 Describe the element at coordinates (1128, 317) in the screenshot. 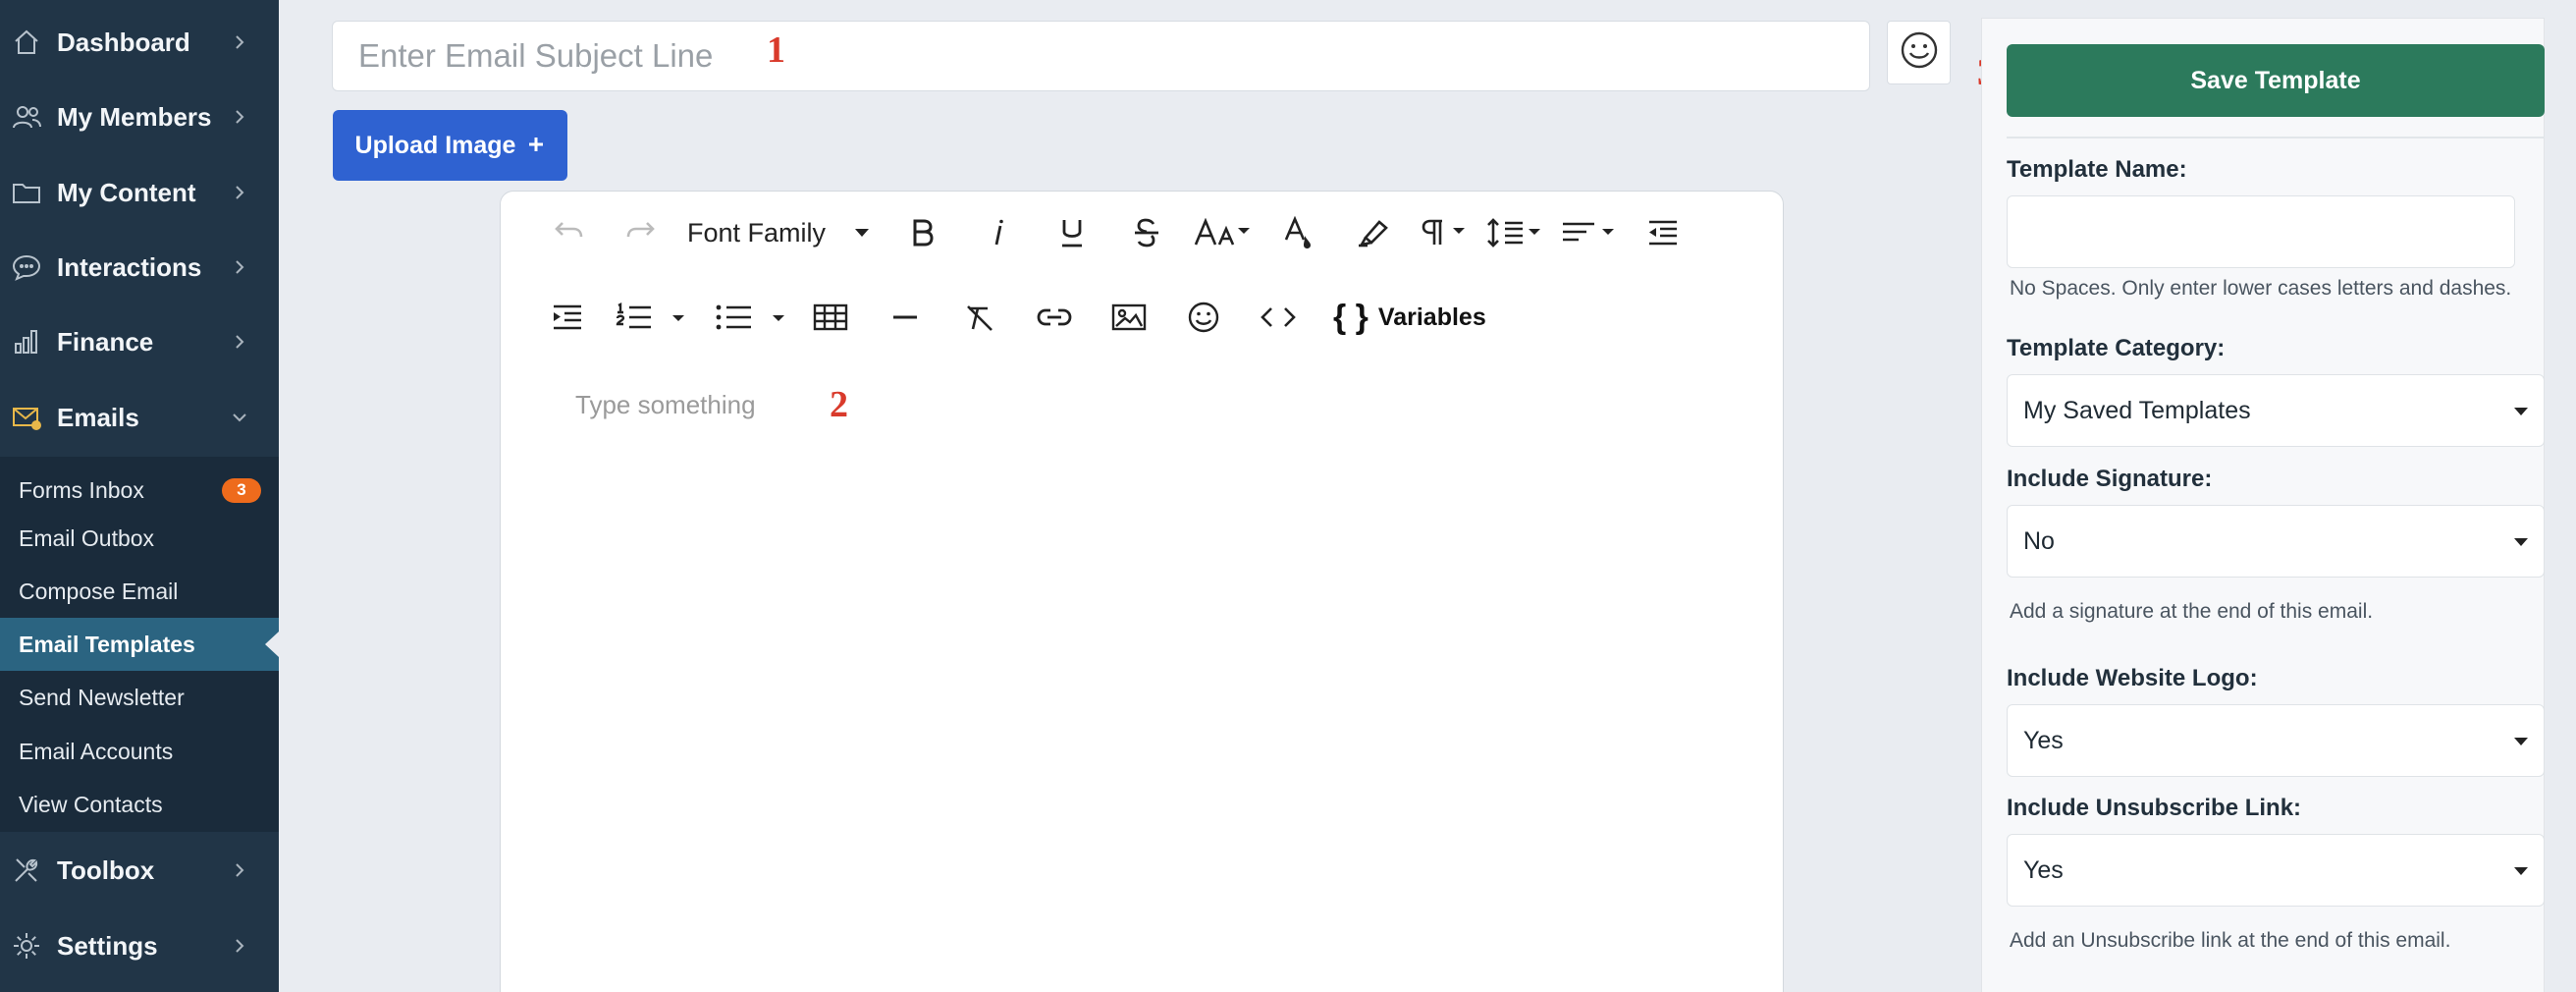

I see `insert-image-button` at that location.